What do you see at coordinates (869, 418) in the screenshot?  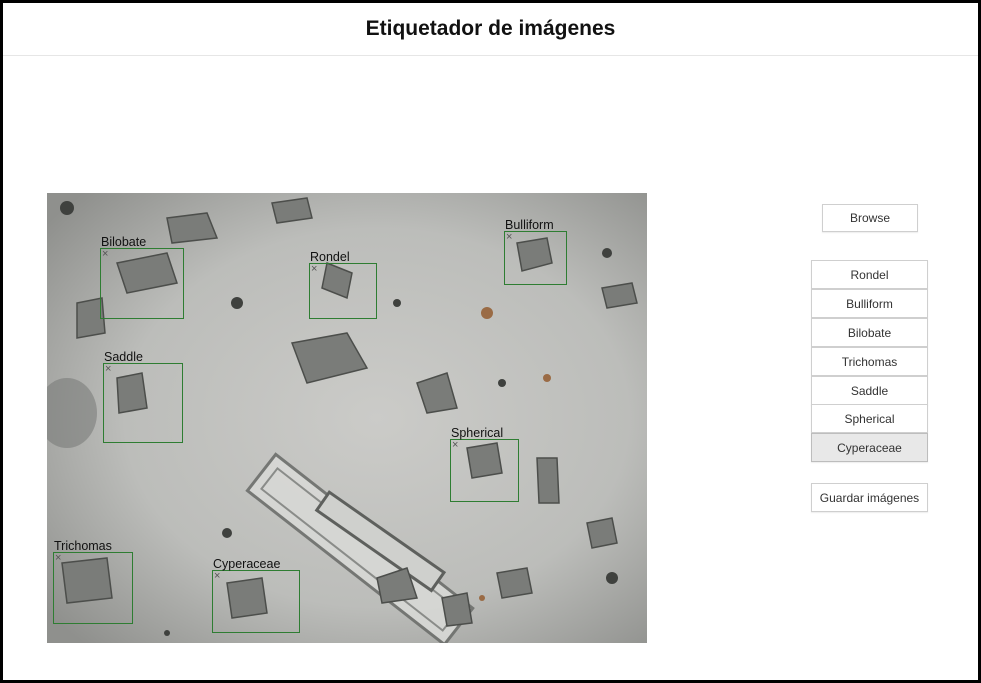 I see `label-button-spherical: Spherical` at bounding box center [869, 418].